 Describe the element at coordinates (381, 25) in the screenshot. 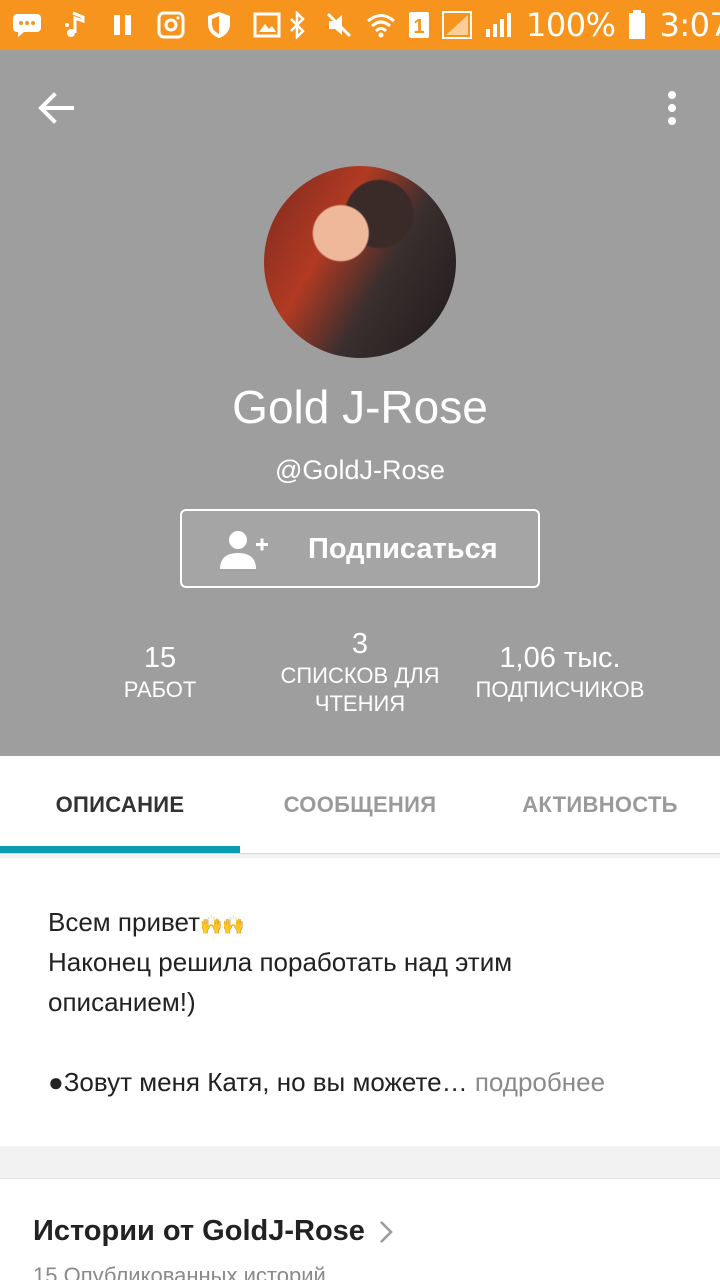

I see `wifi-icon` at that location.